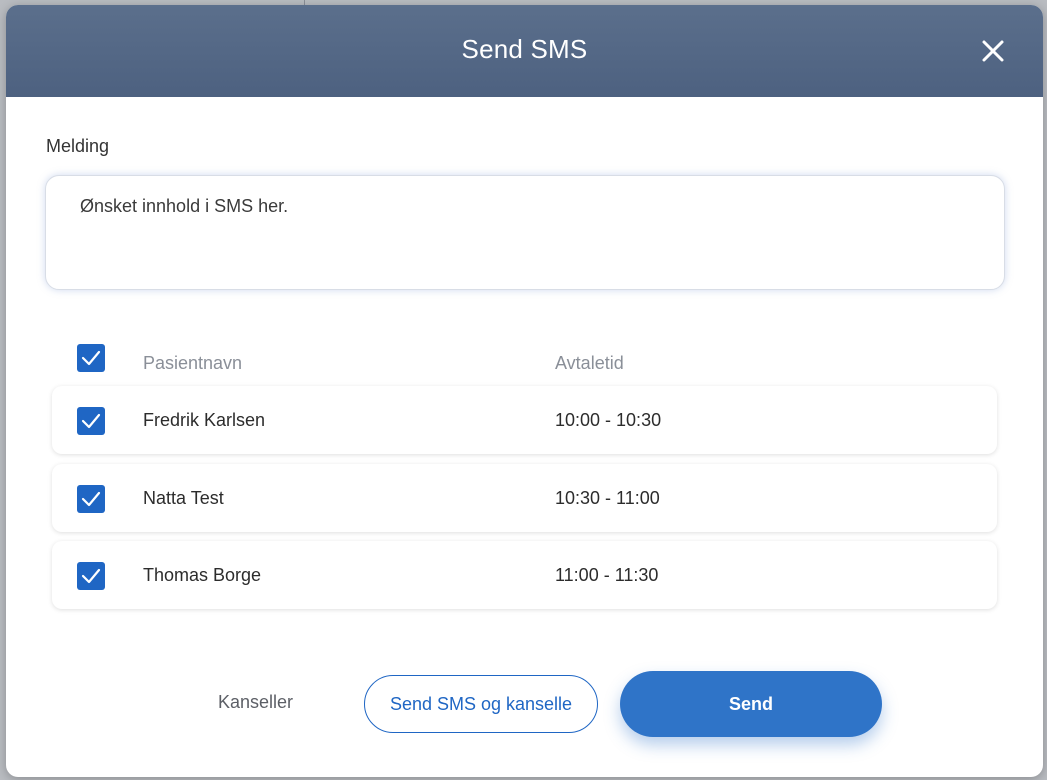  What do you see at coordinates (202, 575) in the screenshot?
I see `patient-name: Thomas Borge` at bounding box center [202, 575].